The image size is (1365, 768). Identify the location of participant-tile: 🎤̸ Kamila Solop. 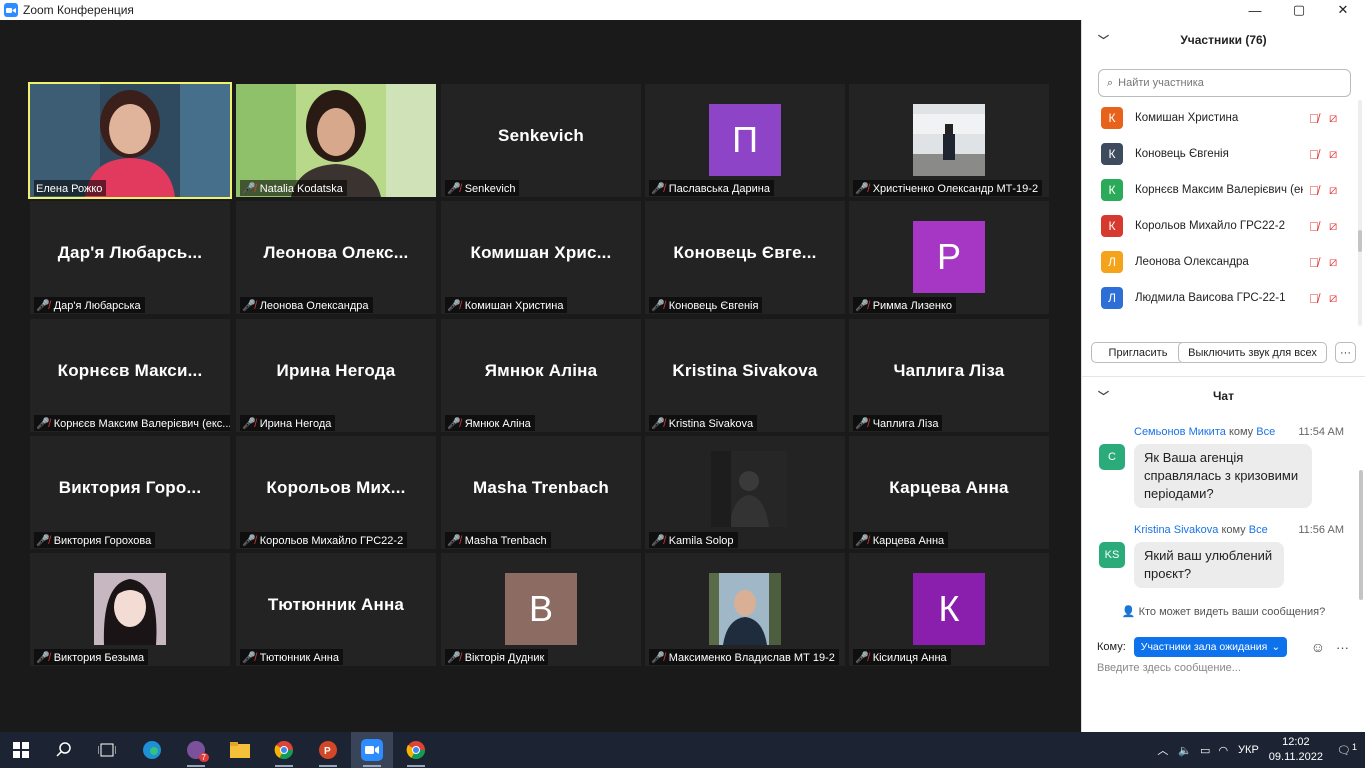
(745, 492).